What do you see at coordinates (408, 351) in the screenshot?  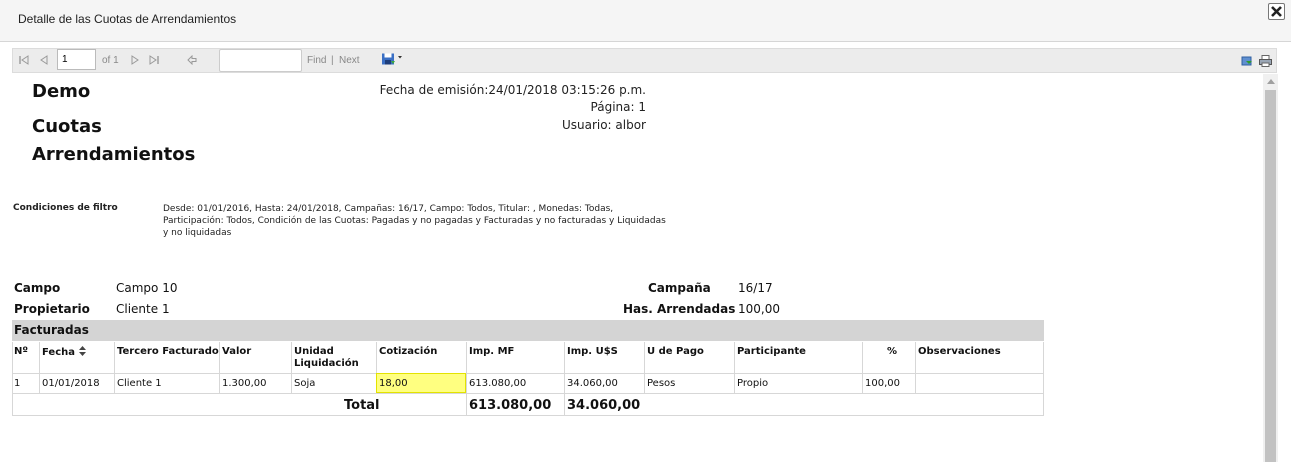 I see `header-cotizacion: Cotización` at bounding box center [408, 351].